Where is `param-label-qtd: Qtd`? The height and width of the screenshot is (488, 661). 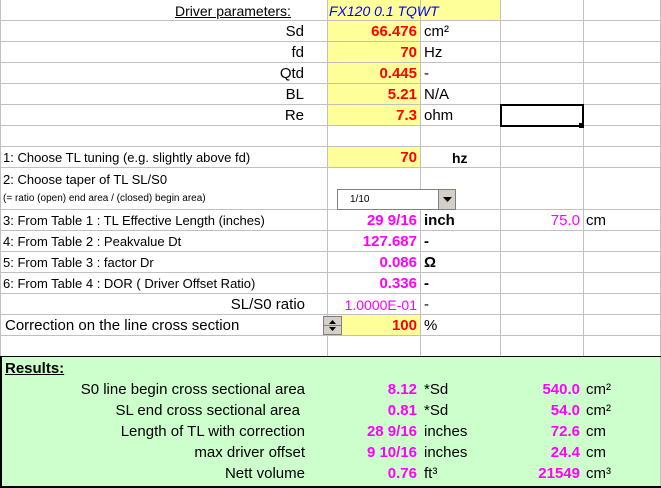 param-label-qtd: Qtd is located at coordinates (291, 73).